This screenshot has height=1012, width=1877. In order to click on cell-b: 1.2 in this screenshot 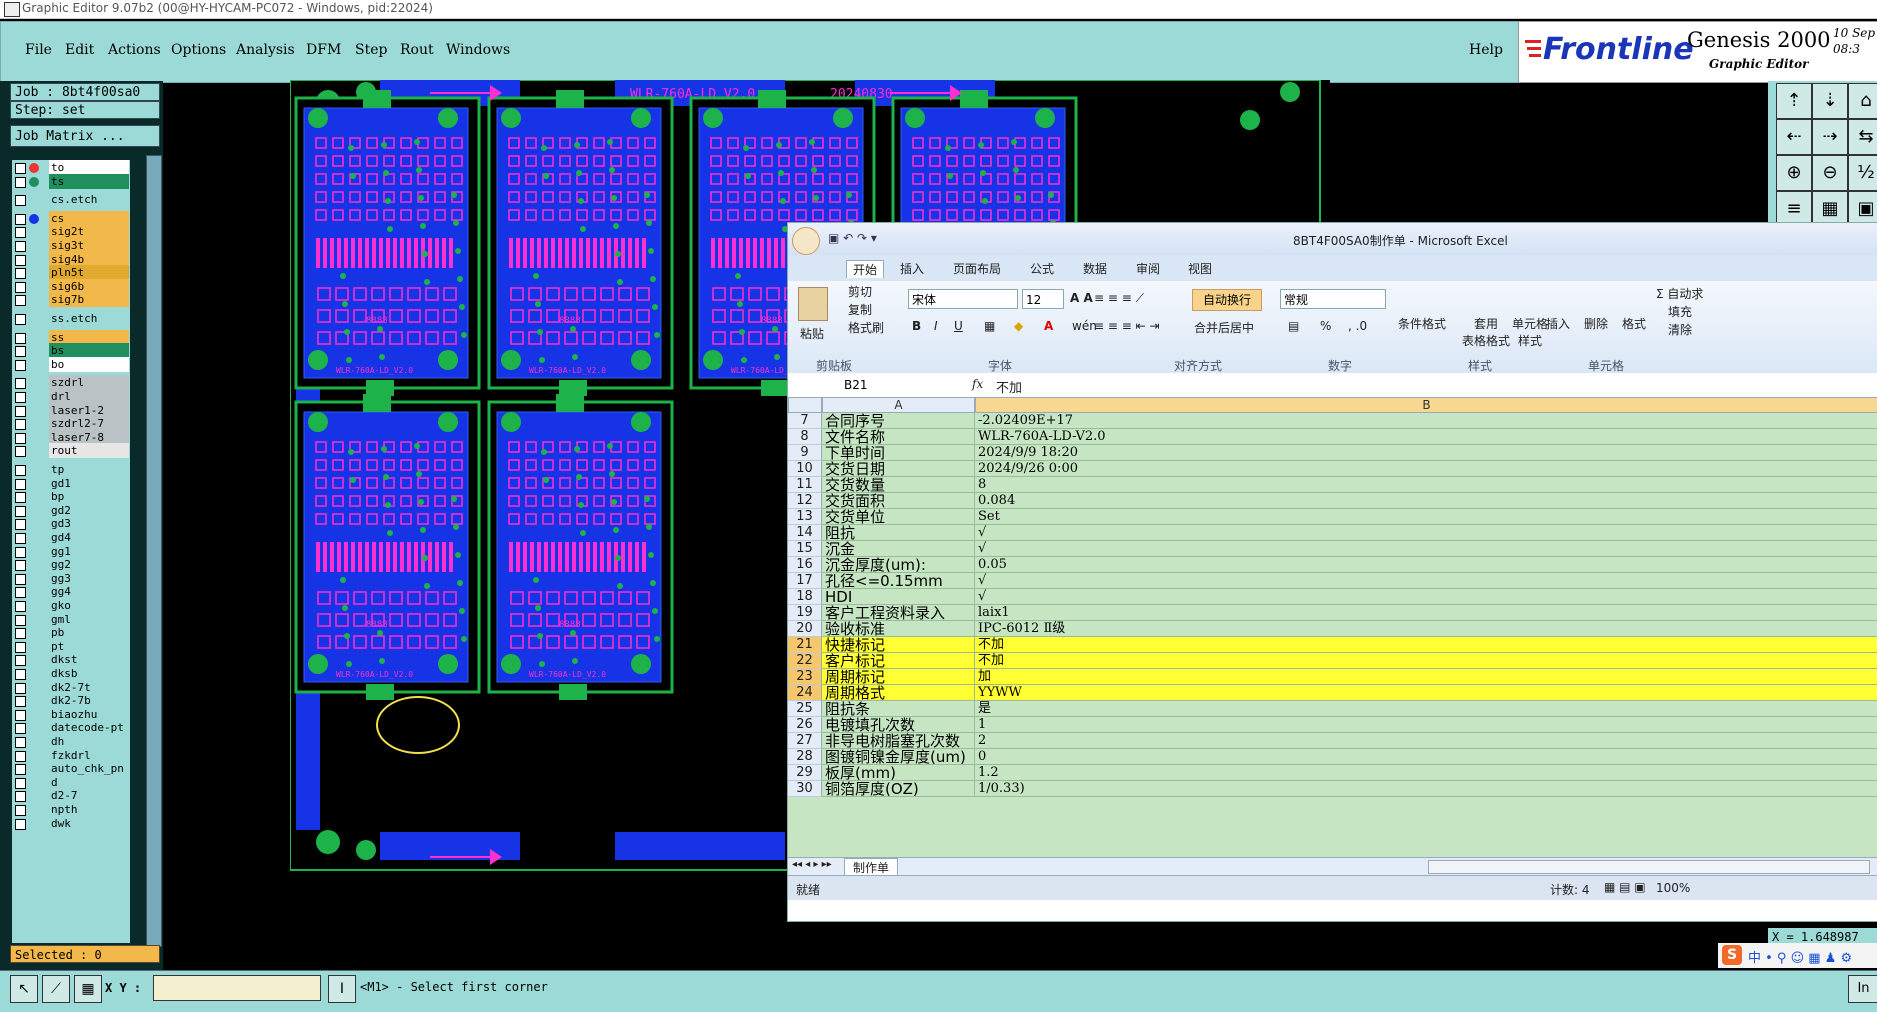, I will do `click(1426, 773)`.